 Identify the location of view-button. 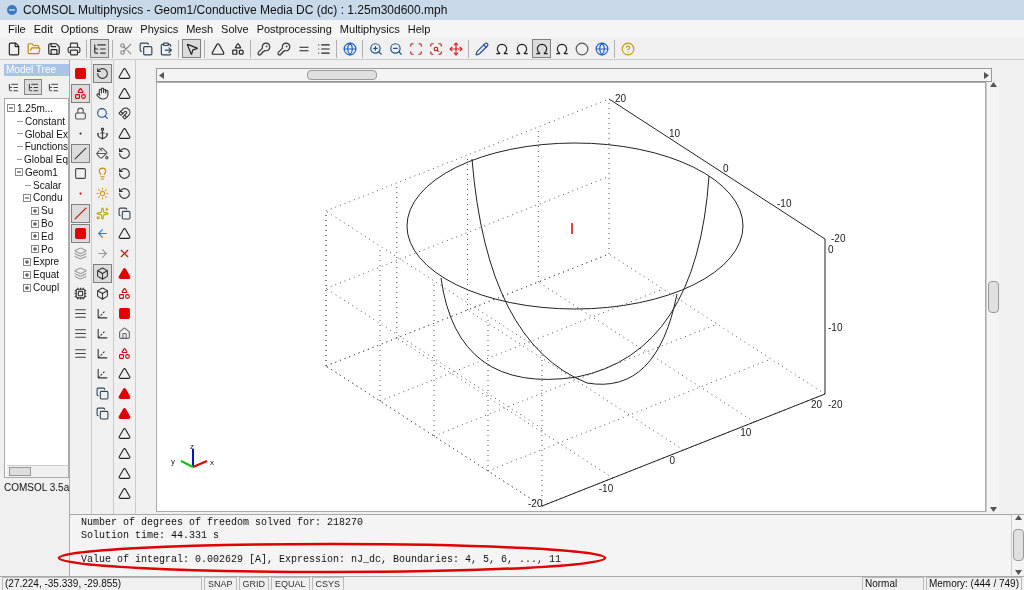
(33, 87).